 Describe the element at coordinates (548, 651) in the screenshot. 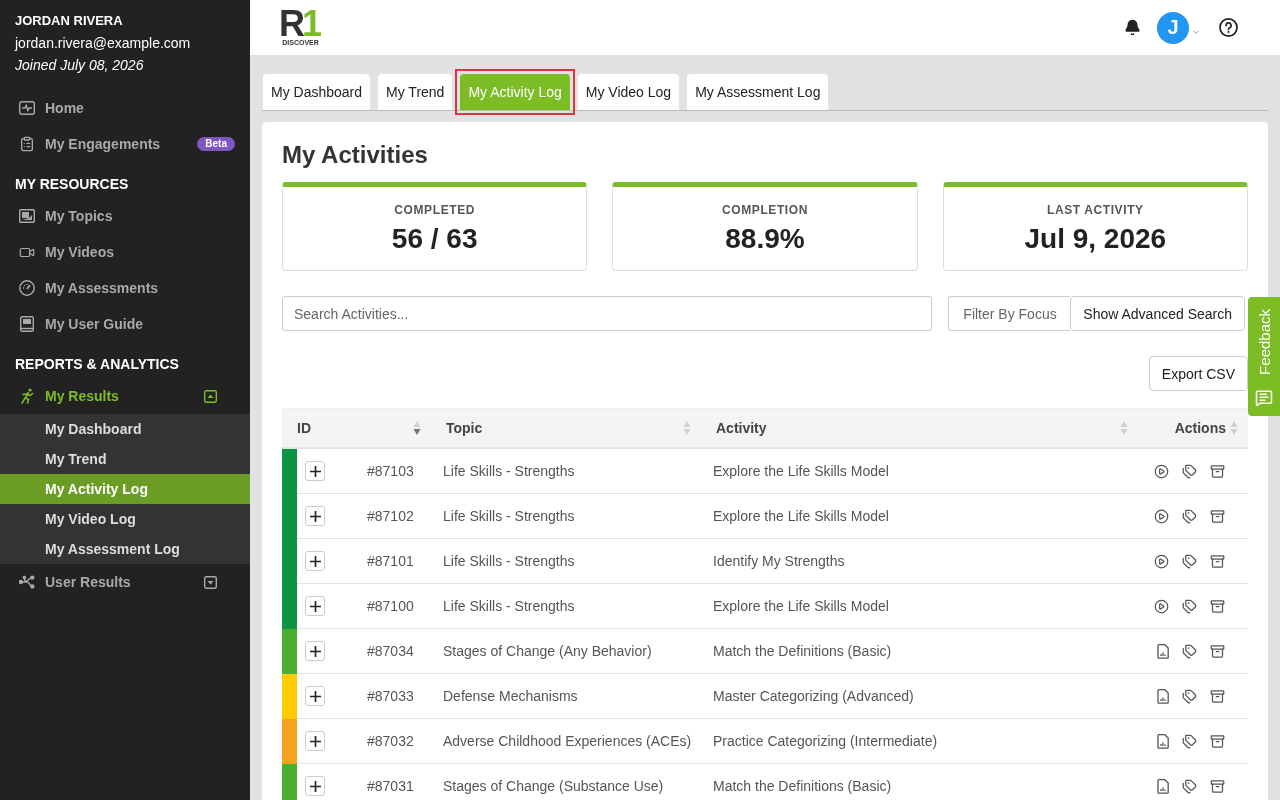

I see `table-cell-text: Stages of Change (Any Behavior)` at that location.